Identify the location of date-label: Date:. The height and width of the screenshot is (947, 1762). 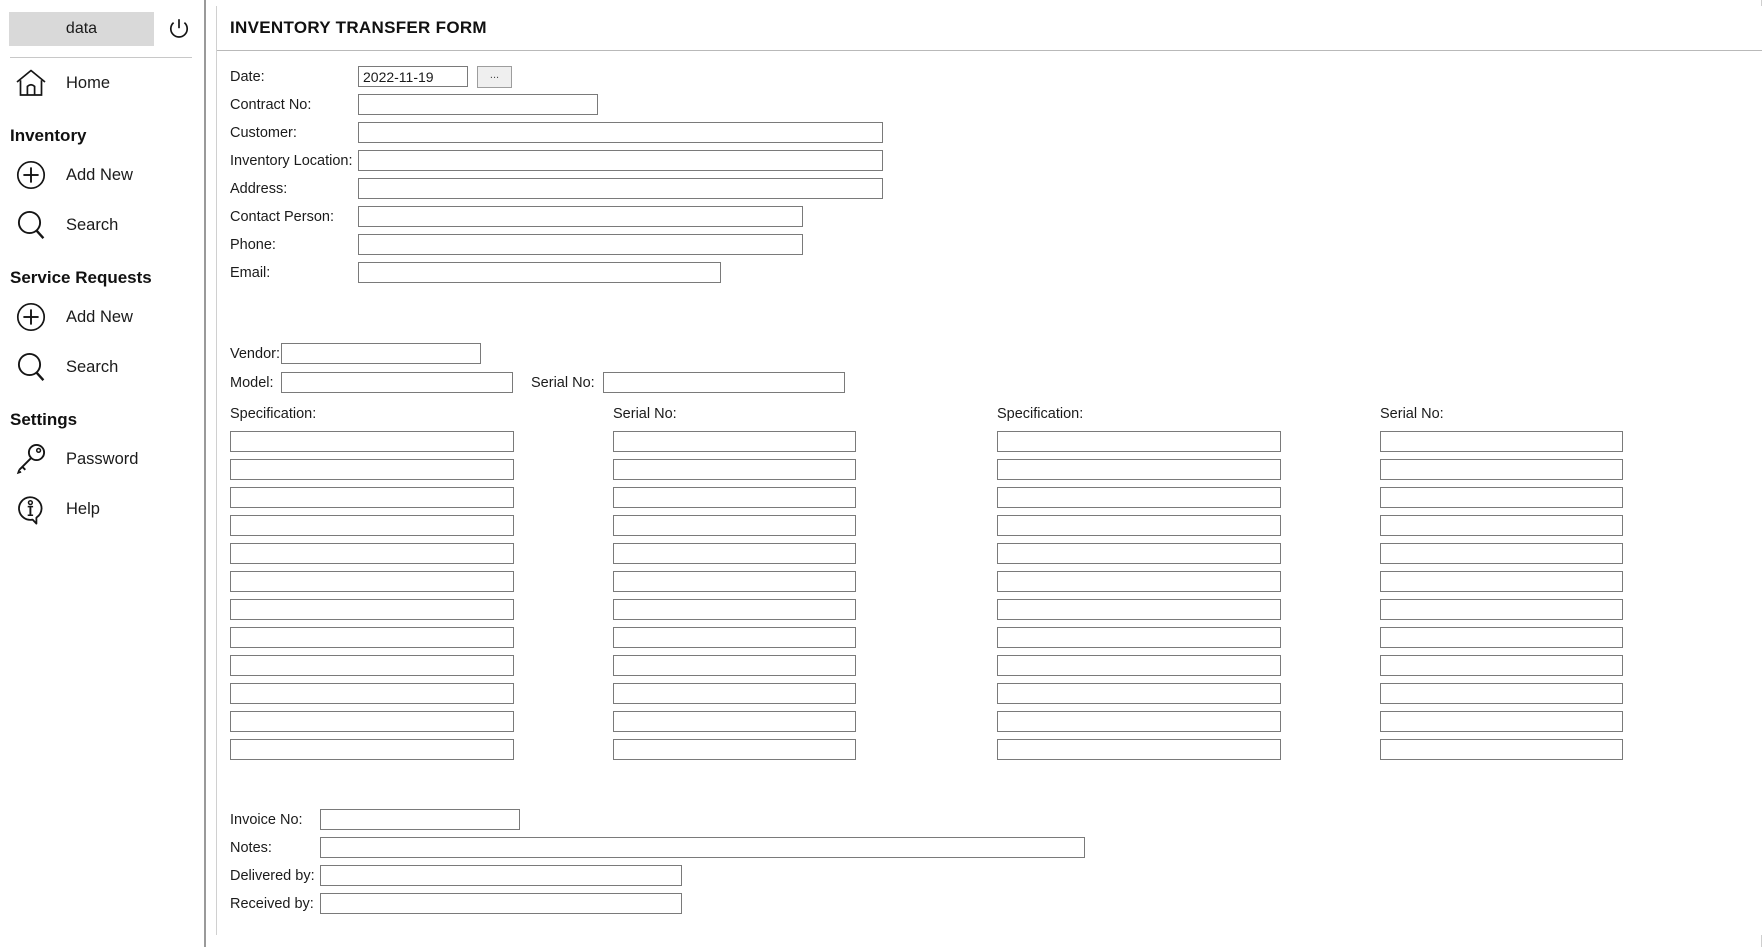
(247, 76).